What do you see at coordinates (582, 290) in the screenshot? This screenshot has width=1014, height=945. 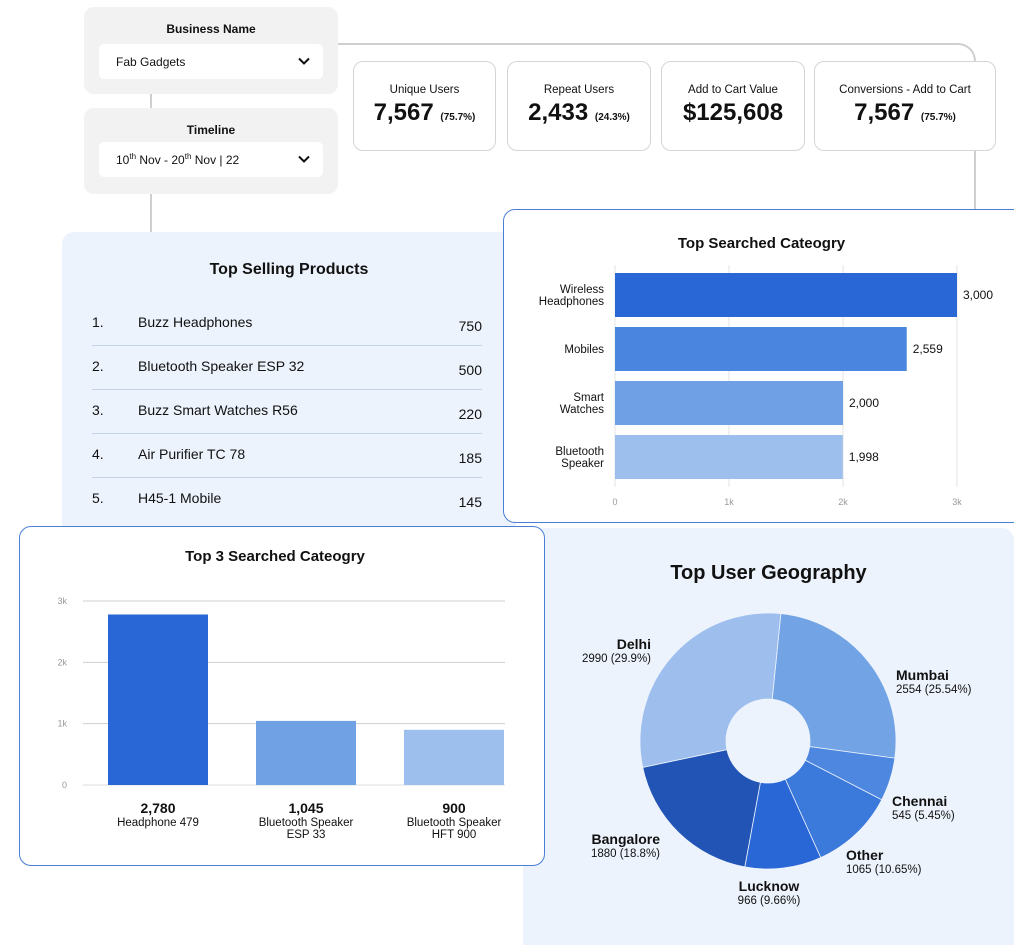 I see `category-label: Wireless` at bounding box center [582, 290].